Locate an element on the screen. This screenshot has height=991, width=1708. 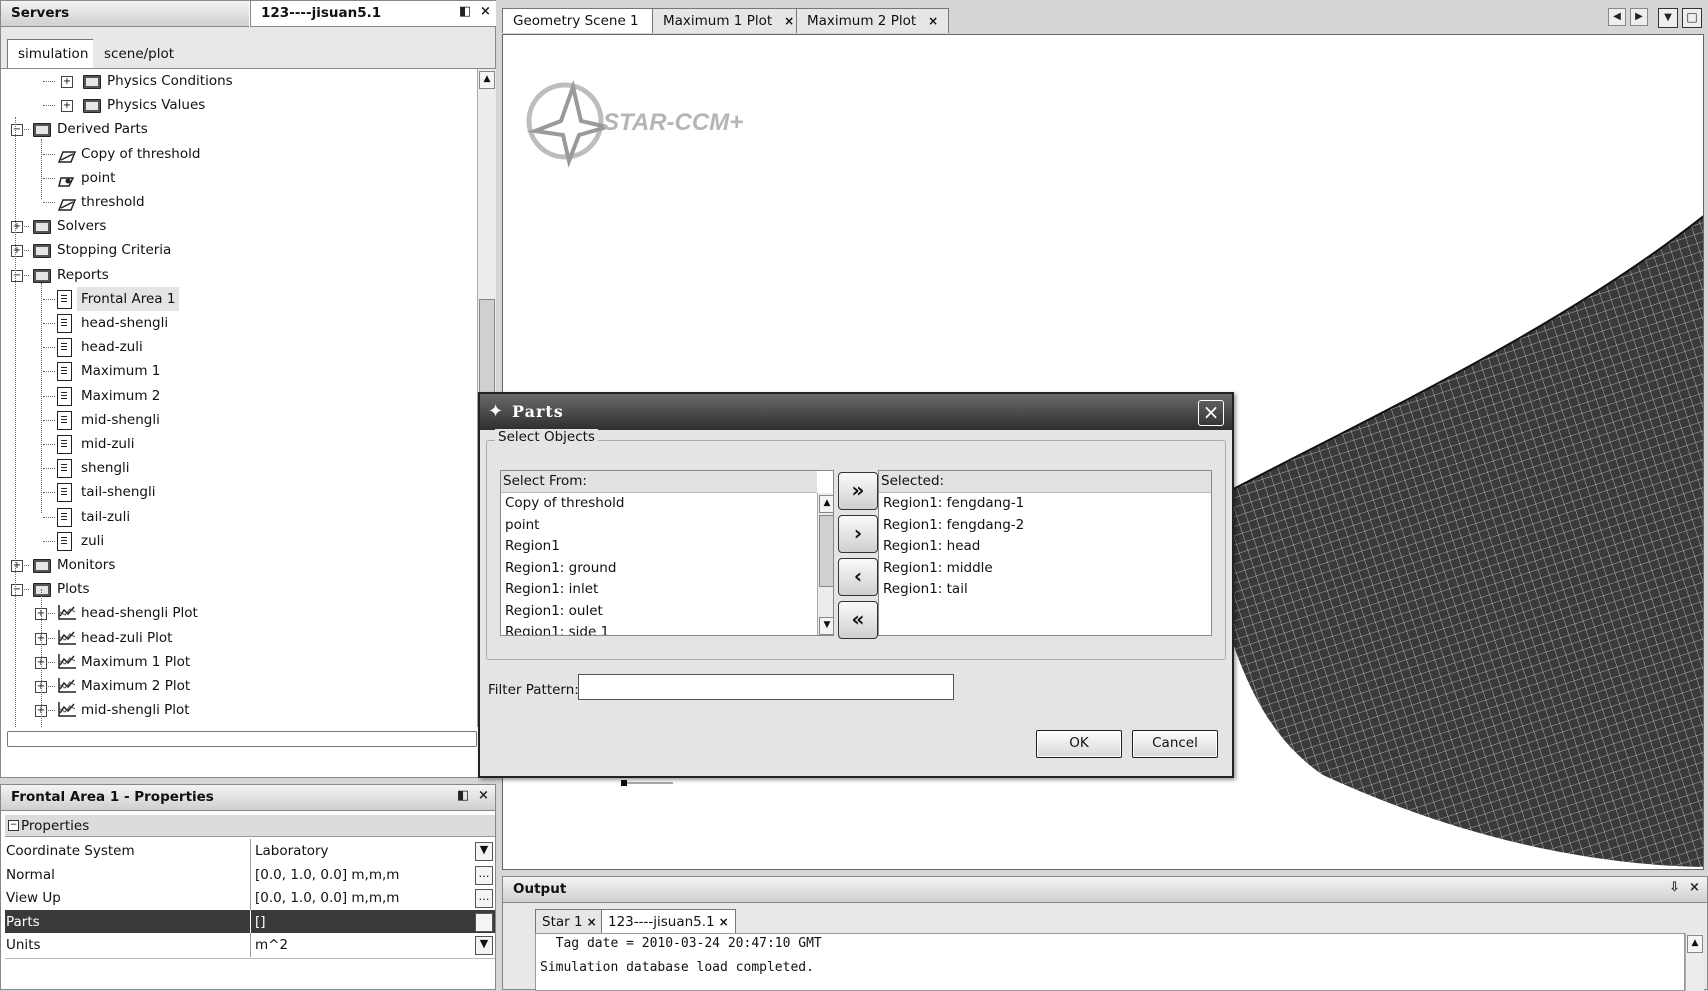
remove-button: ‹ is located at coordinates (858, 577).